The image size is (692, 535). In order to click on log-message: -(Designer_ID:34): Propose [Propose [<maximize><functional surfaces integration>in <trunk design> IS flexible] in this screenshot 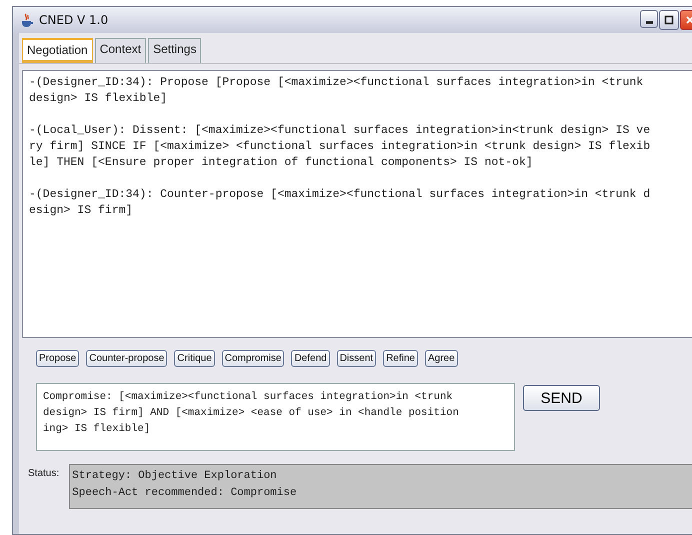, I will do `click(336, 91)`.